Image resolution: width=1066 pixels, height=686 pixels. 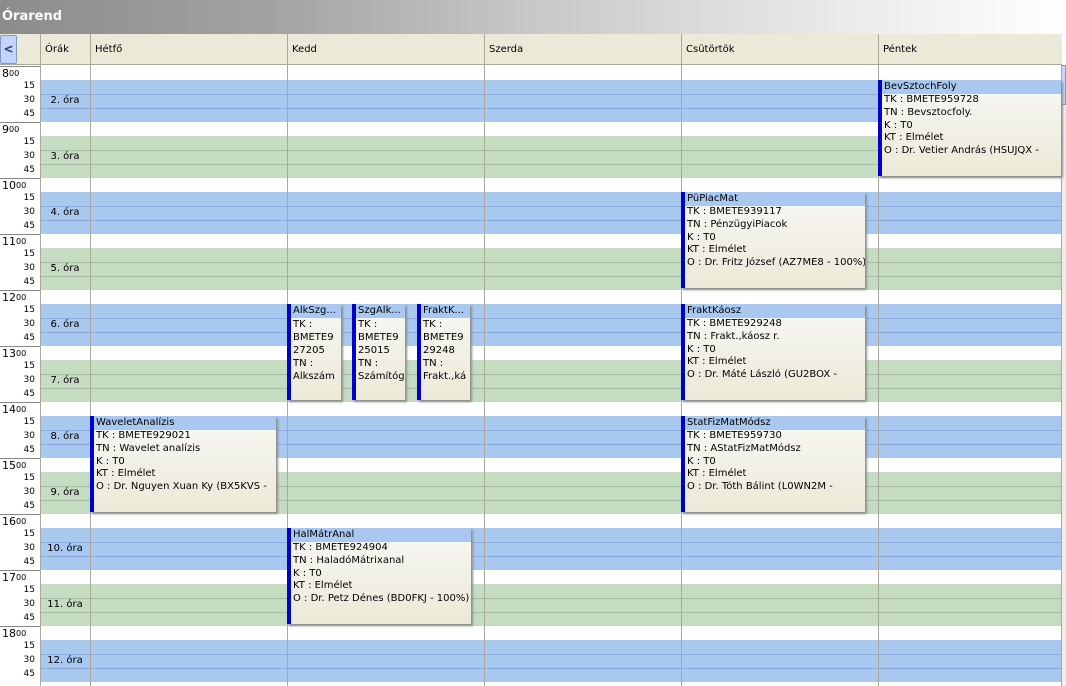 I want to click on header-day-thursday: Csütörtök, so click(x=779, y=49).